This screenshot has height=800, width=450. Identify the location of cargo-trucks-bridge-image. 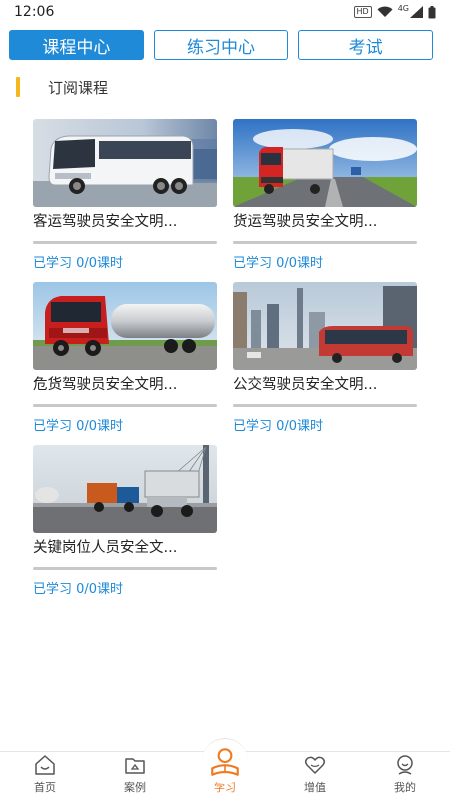
(125, 489).